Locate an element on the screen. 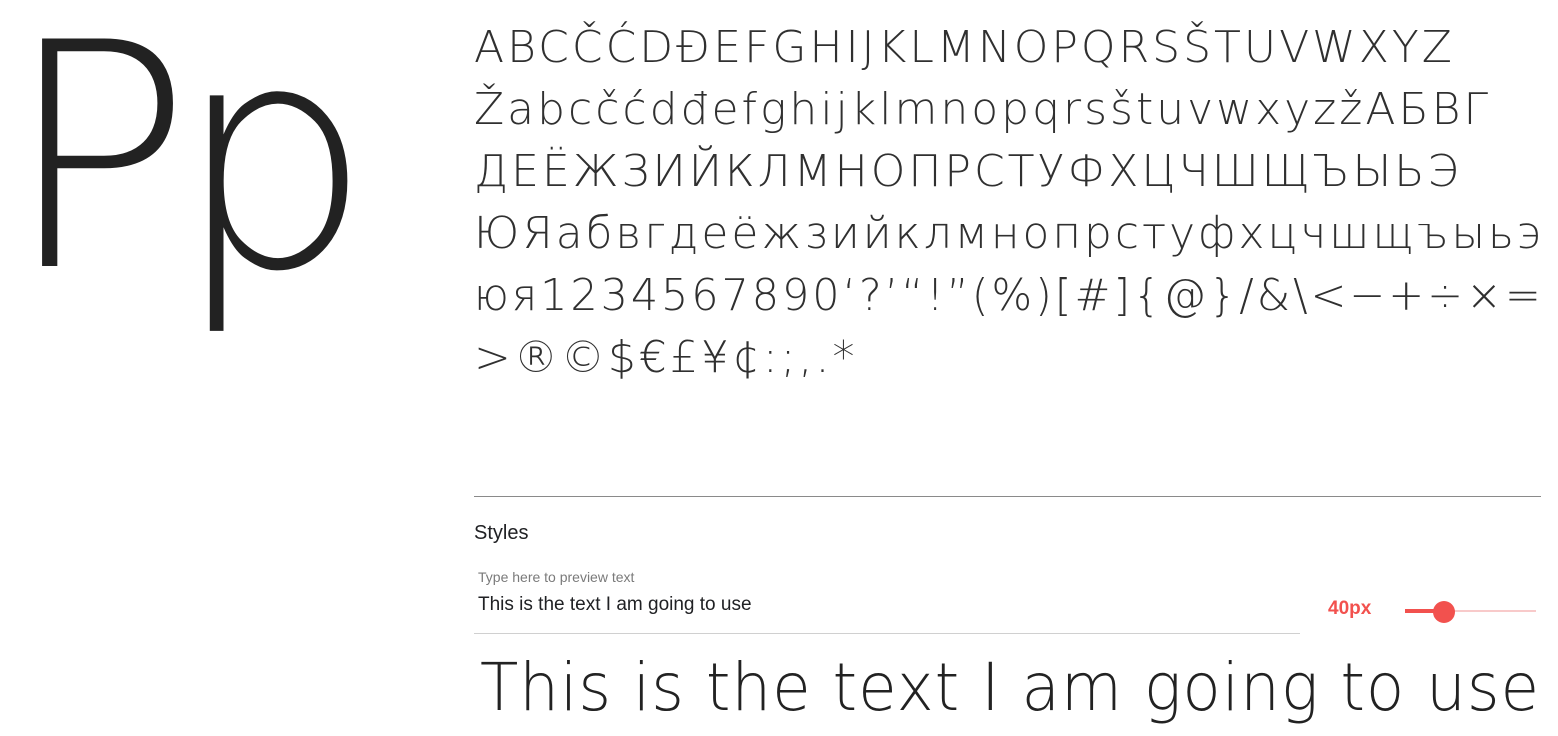 This screenshot has height=736, width=1558. glyph-line: юя1234567890‘?’“!”(%)[#]{@}/&\<−+÷×= is located at coordinates (1009, 295).